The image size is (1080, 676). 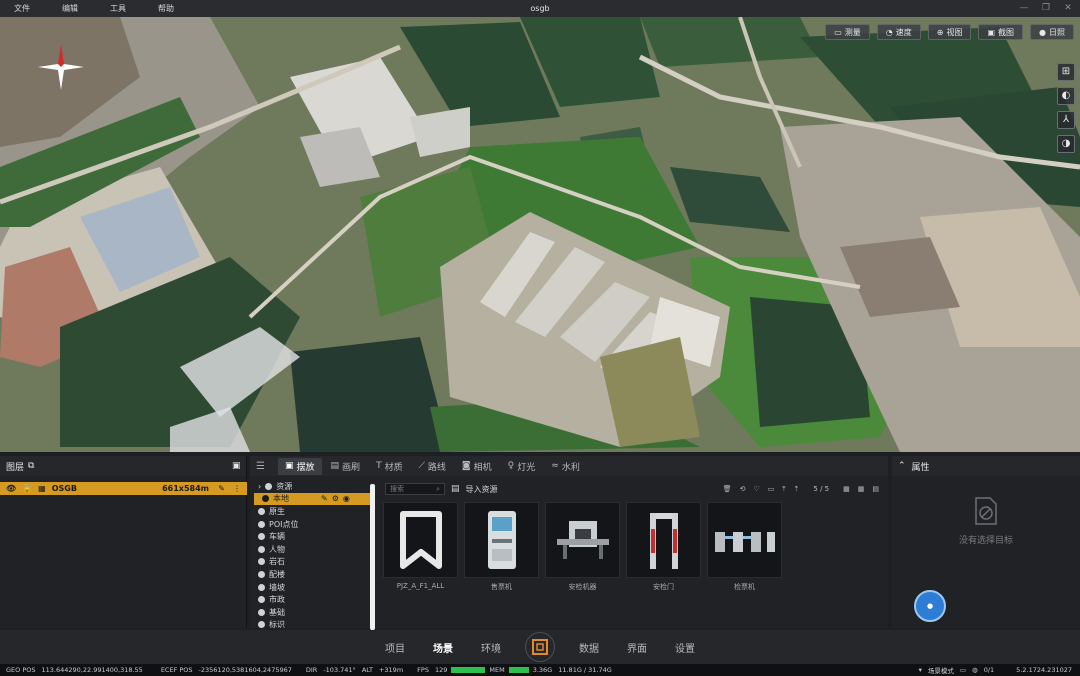 What do you see at coordinates (259, 486) in the screenshot?
I see `expand-arrow-icon: ›` at bounding box center [259, 486].